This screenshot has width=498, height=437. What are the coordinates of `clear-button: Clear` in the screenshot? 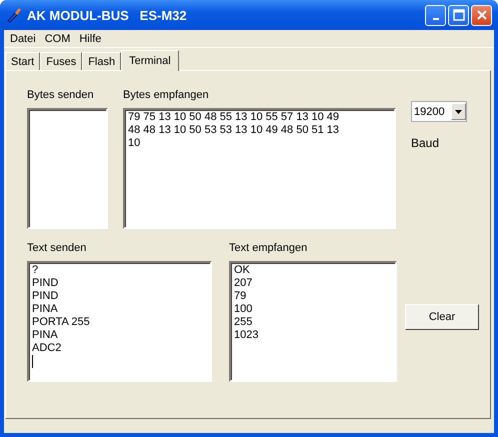 It's located at (442, 317).